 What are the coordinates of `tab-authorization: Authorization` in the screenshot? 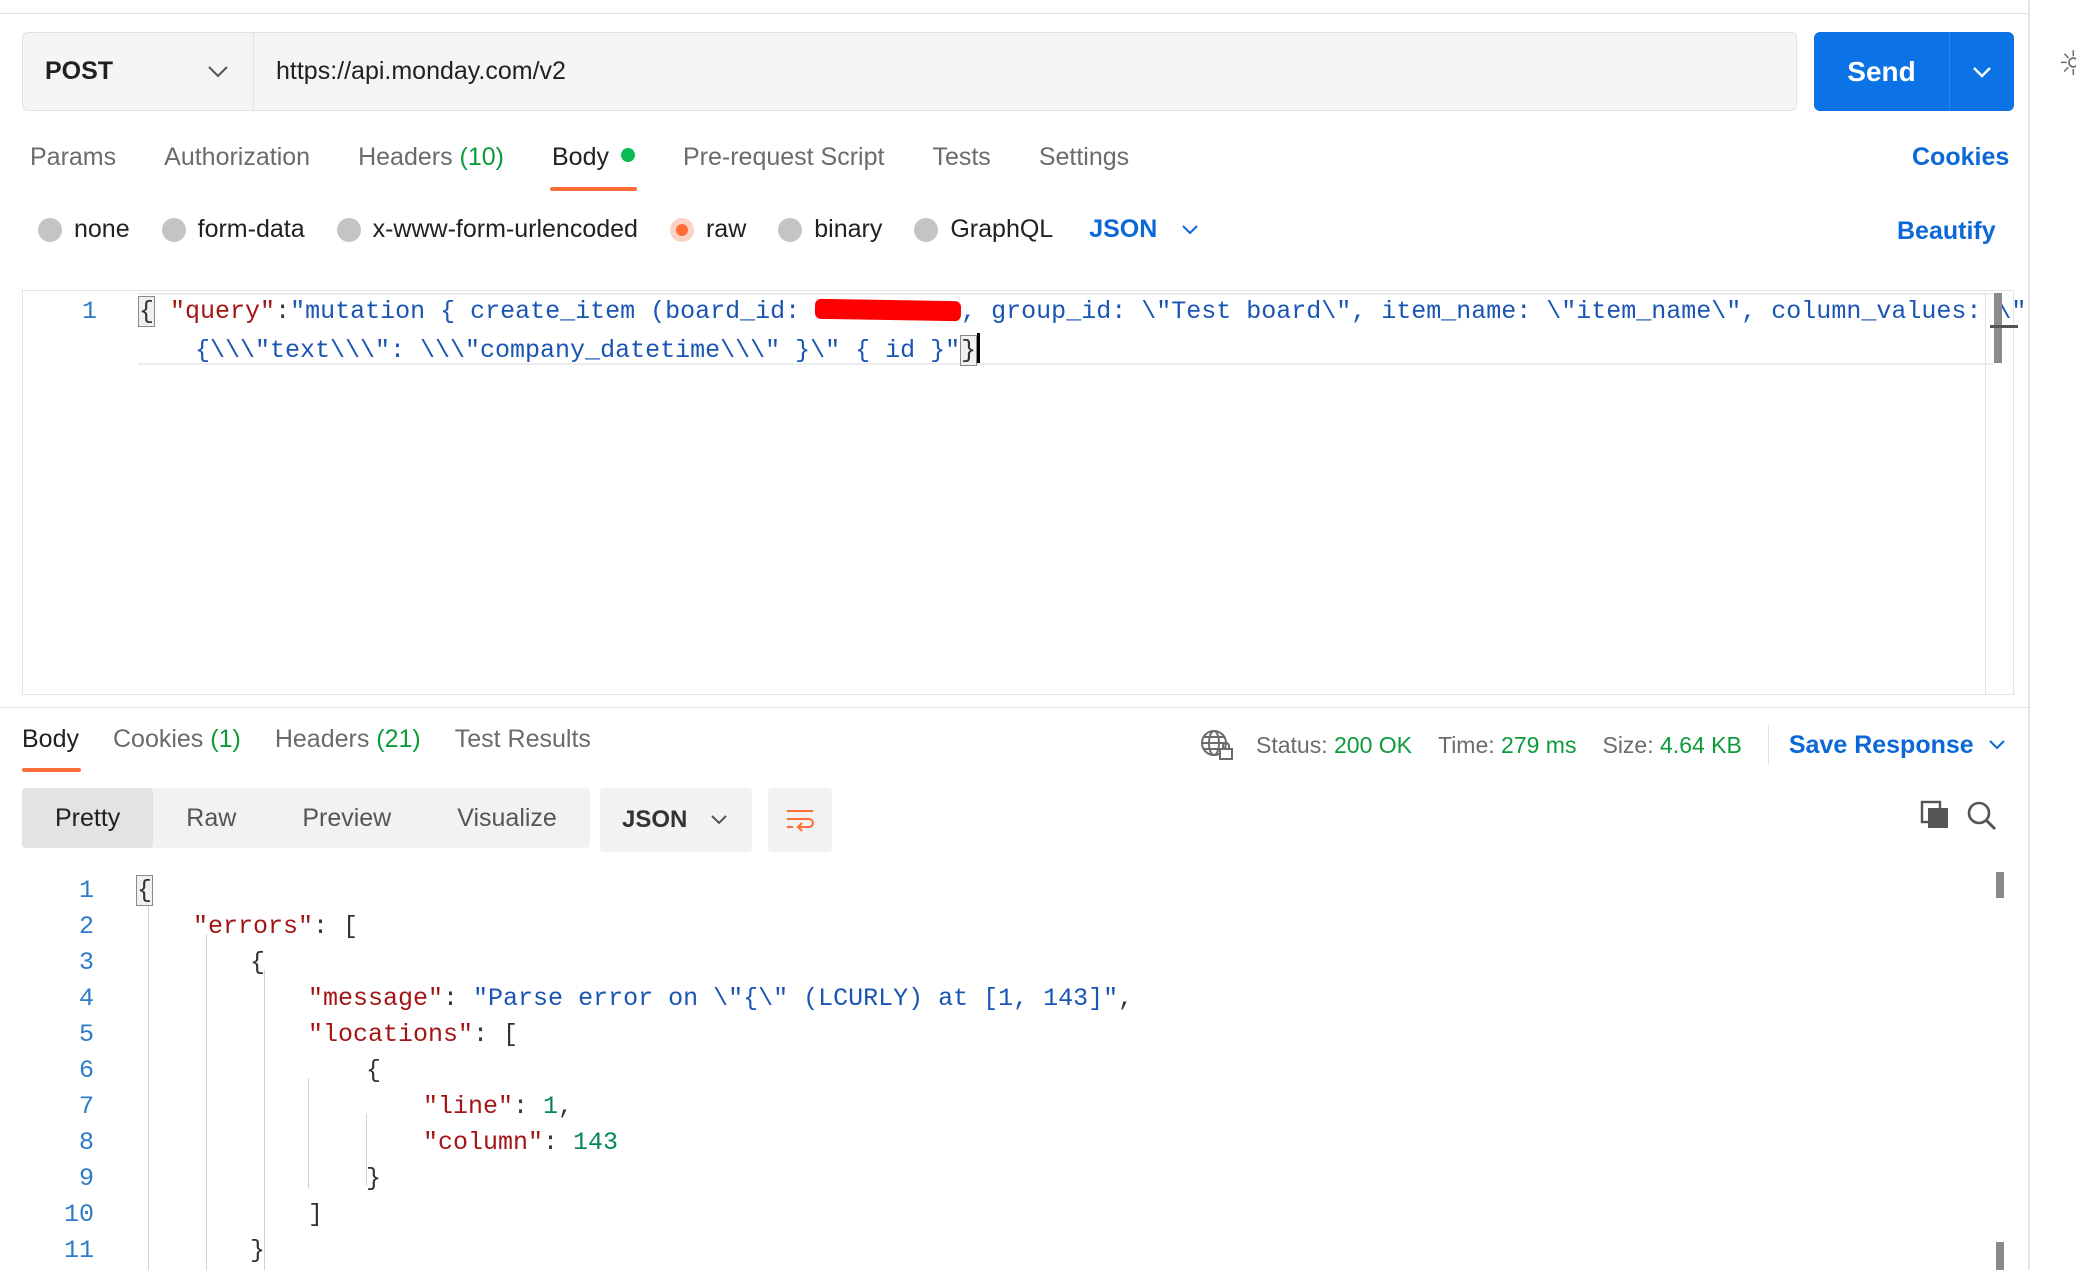 It's located at (237, 168).